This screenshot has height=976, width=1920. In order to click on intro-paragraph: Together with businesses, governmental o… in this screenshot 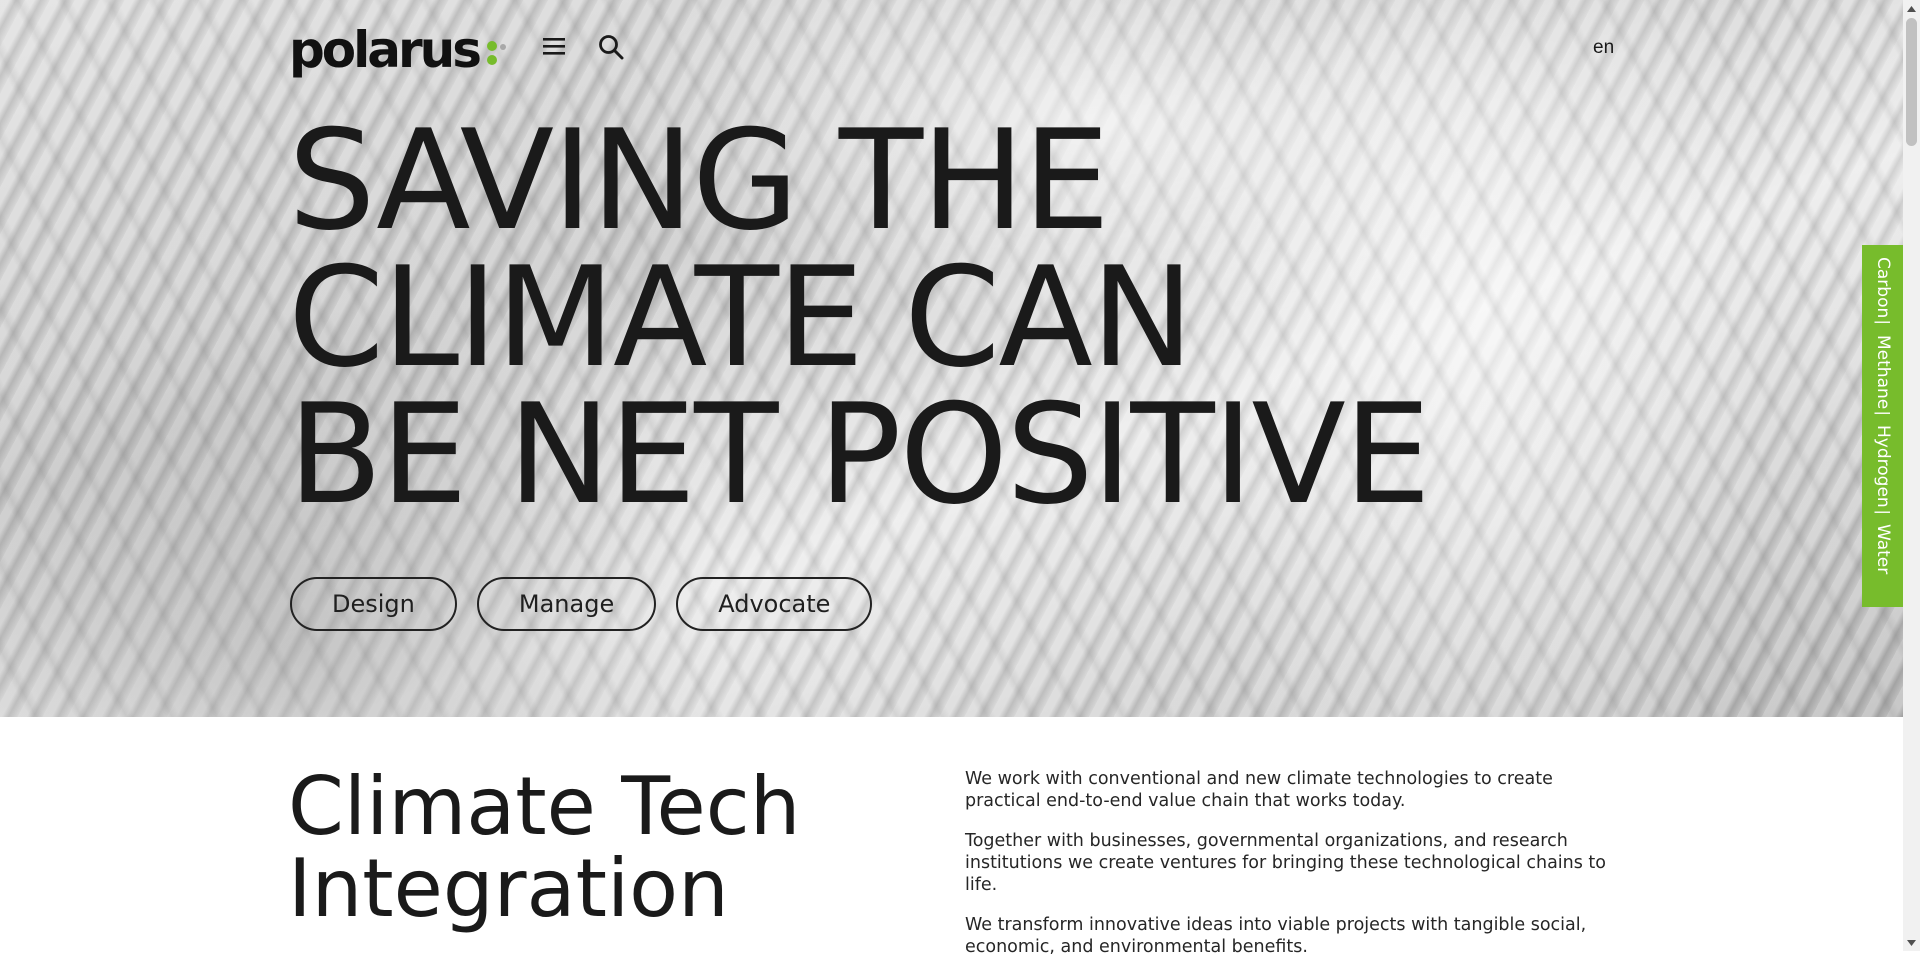, I will do `click(1285, 863)`.